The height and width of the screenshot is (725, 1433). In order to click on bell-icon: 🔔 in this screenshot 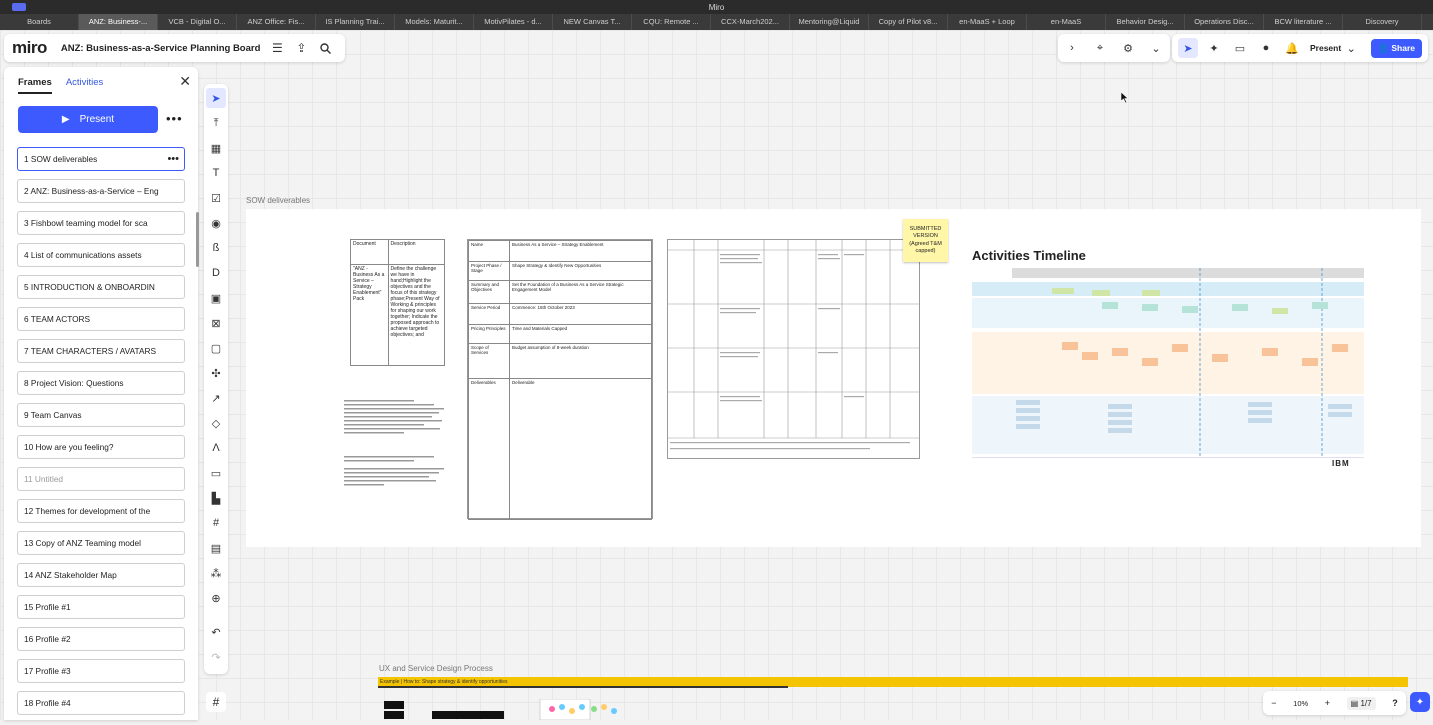, I will do `click(1292, 48)`.